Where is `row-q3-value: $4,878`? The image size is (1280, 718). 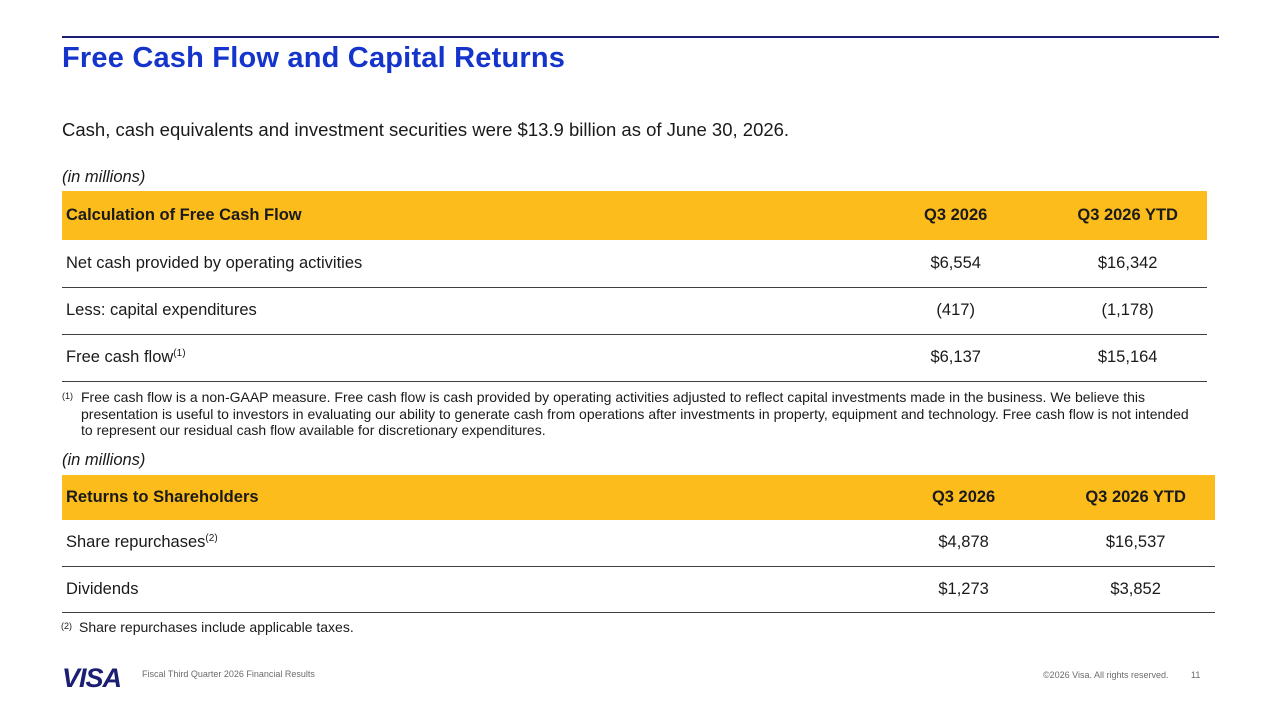
row-q3-value: $4,878 is located at coordinates (963, 543).